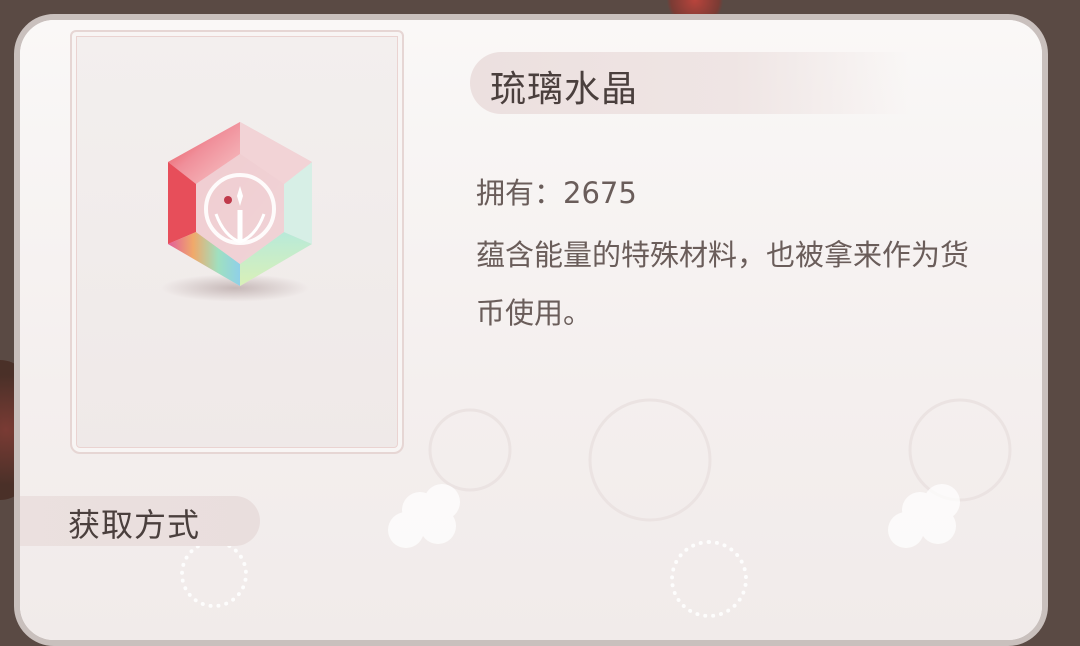  What do you see at coordinates (600, 193) in the screenshot?
I see `owned-count: 2675` at bounding box center [600, 193].